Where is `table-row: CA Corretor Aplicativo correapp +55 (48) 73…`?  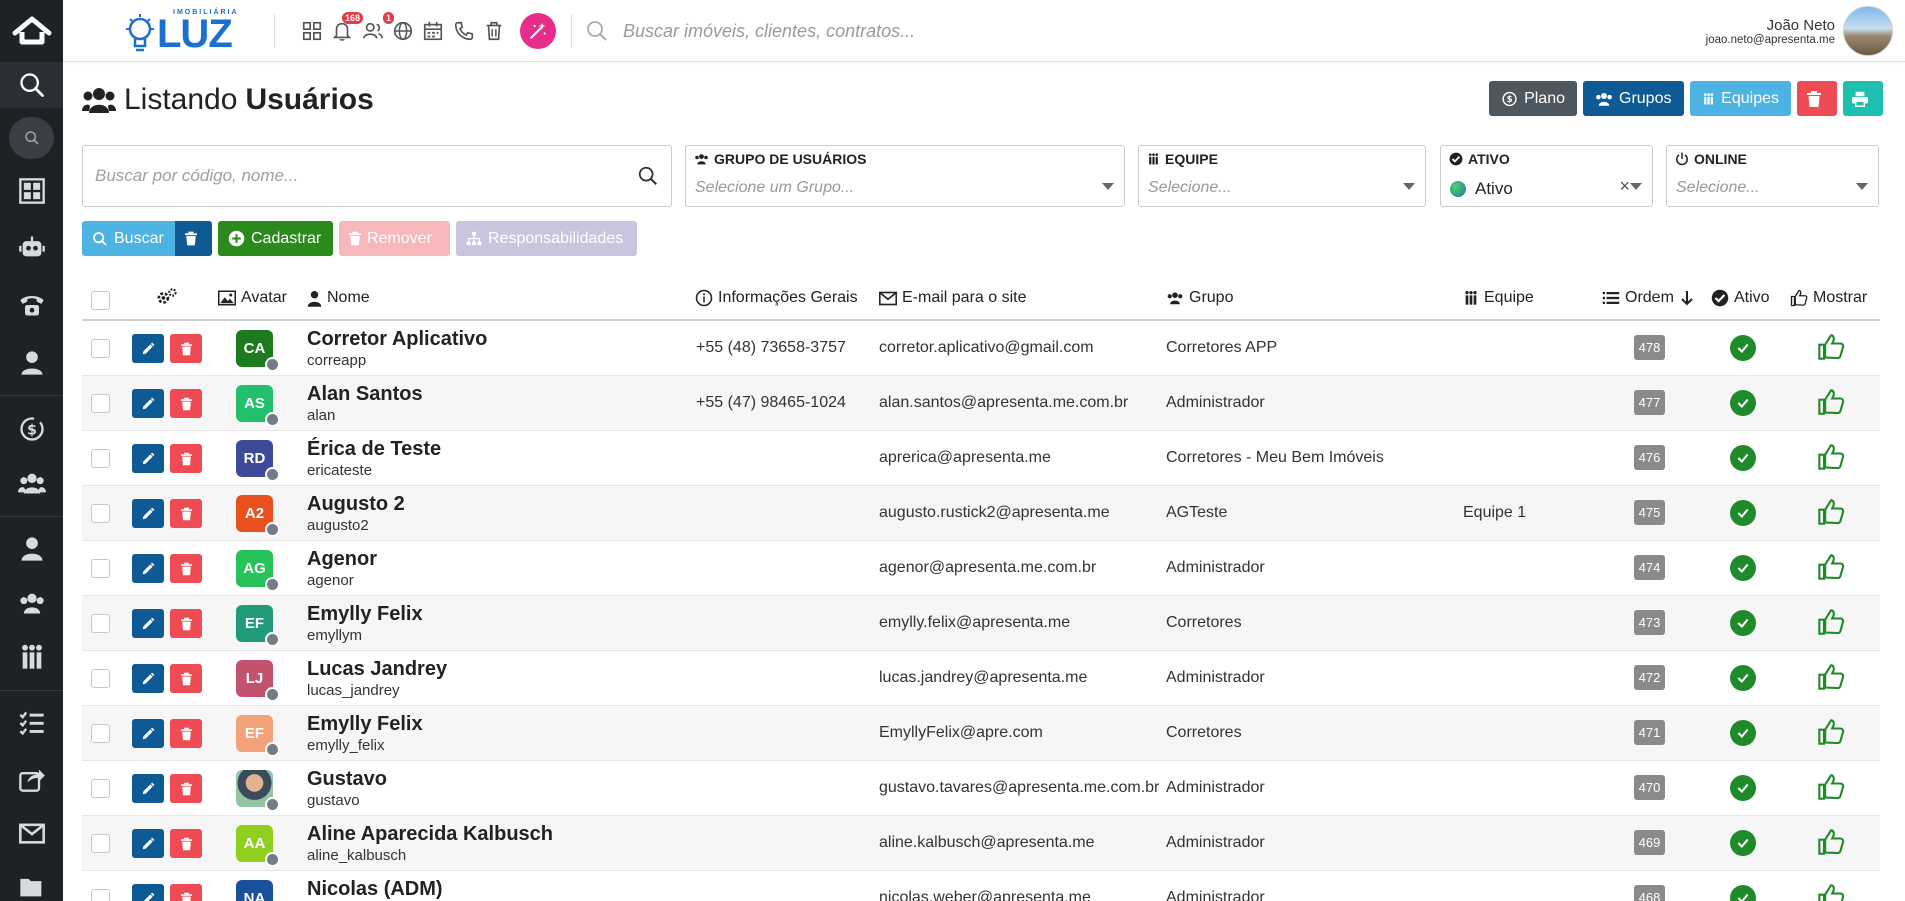 table-row: CA Corretor Aplicativo correapp +55 (48) 73… is located at coordinates (981, 348).